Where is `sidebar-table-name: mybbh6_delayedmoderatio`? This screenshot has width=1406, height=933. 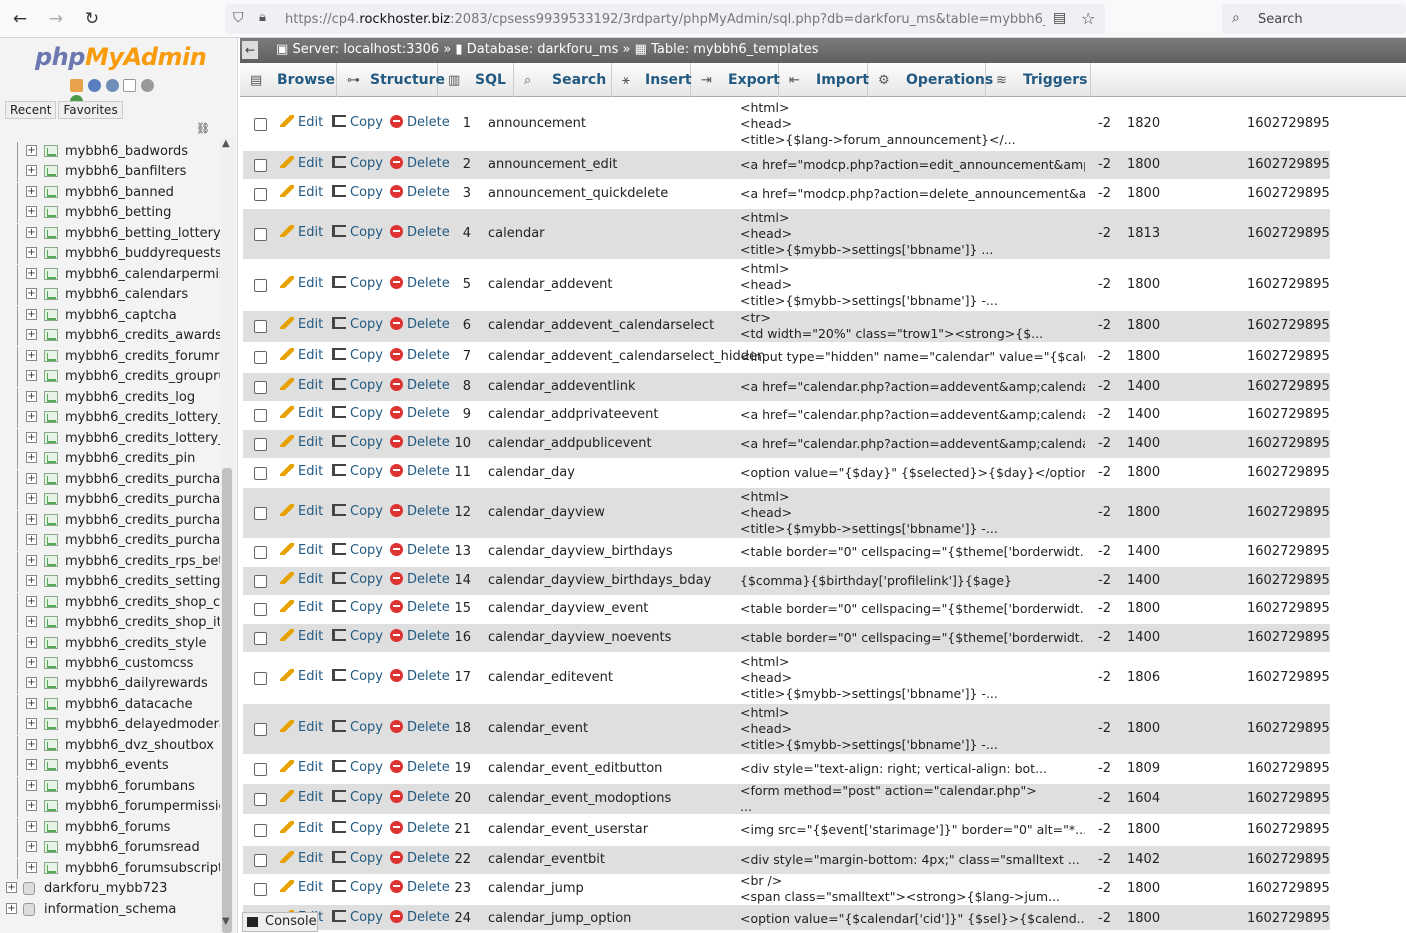 sidebar-table-name: mybbh6_delayedmoderatio is located at coordinates (142, 724).